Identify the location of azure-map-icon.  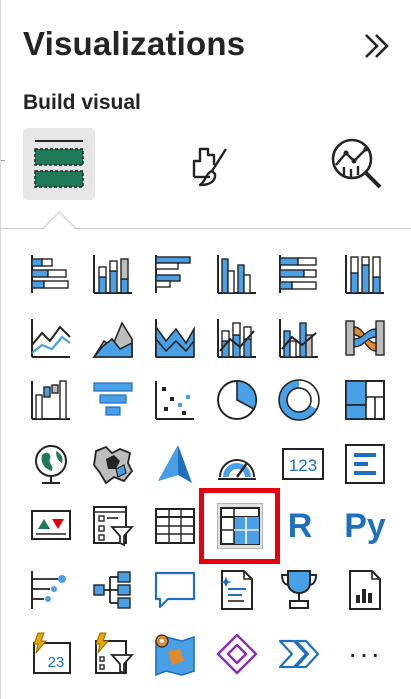
(175, 464).